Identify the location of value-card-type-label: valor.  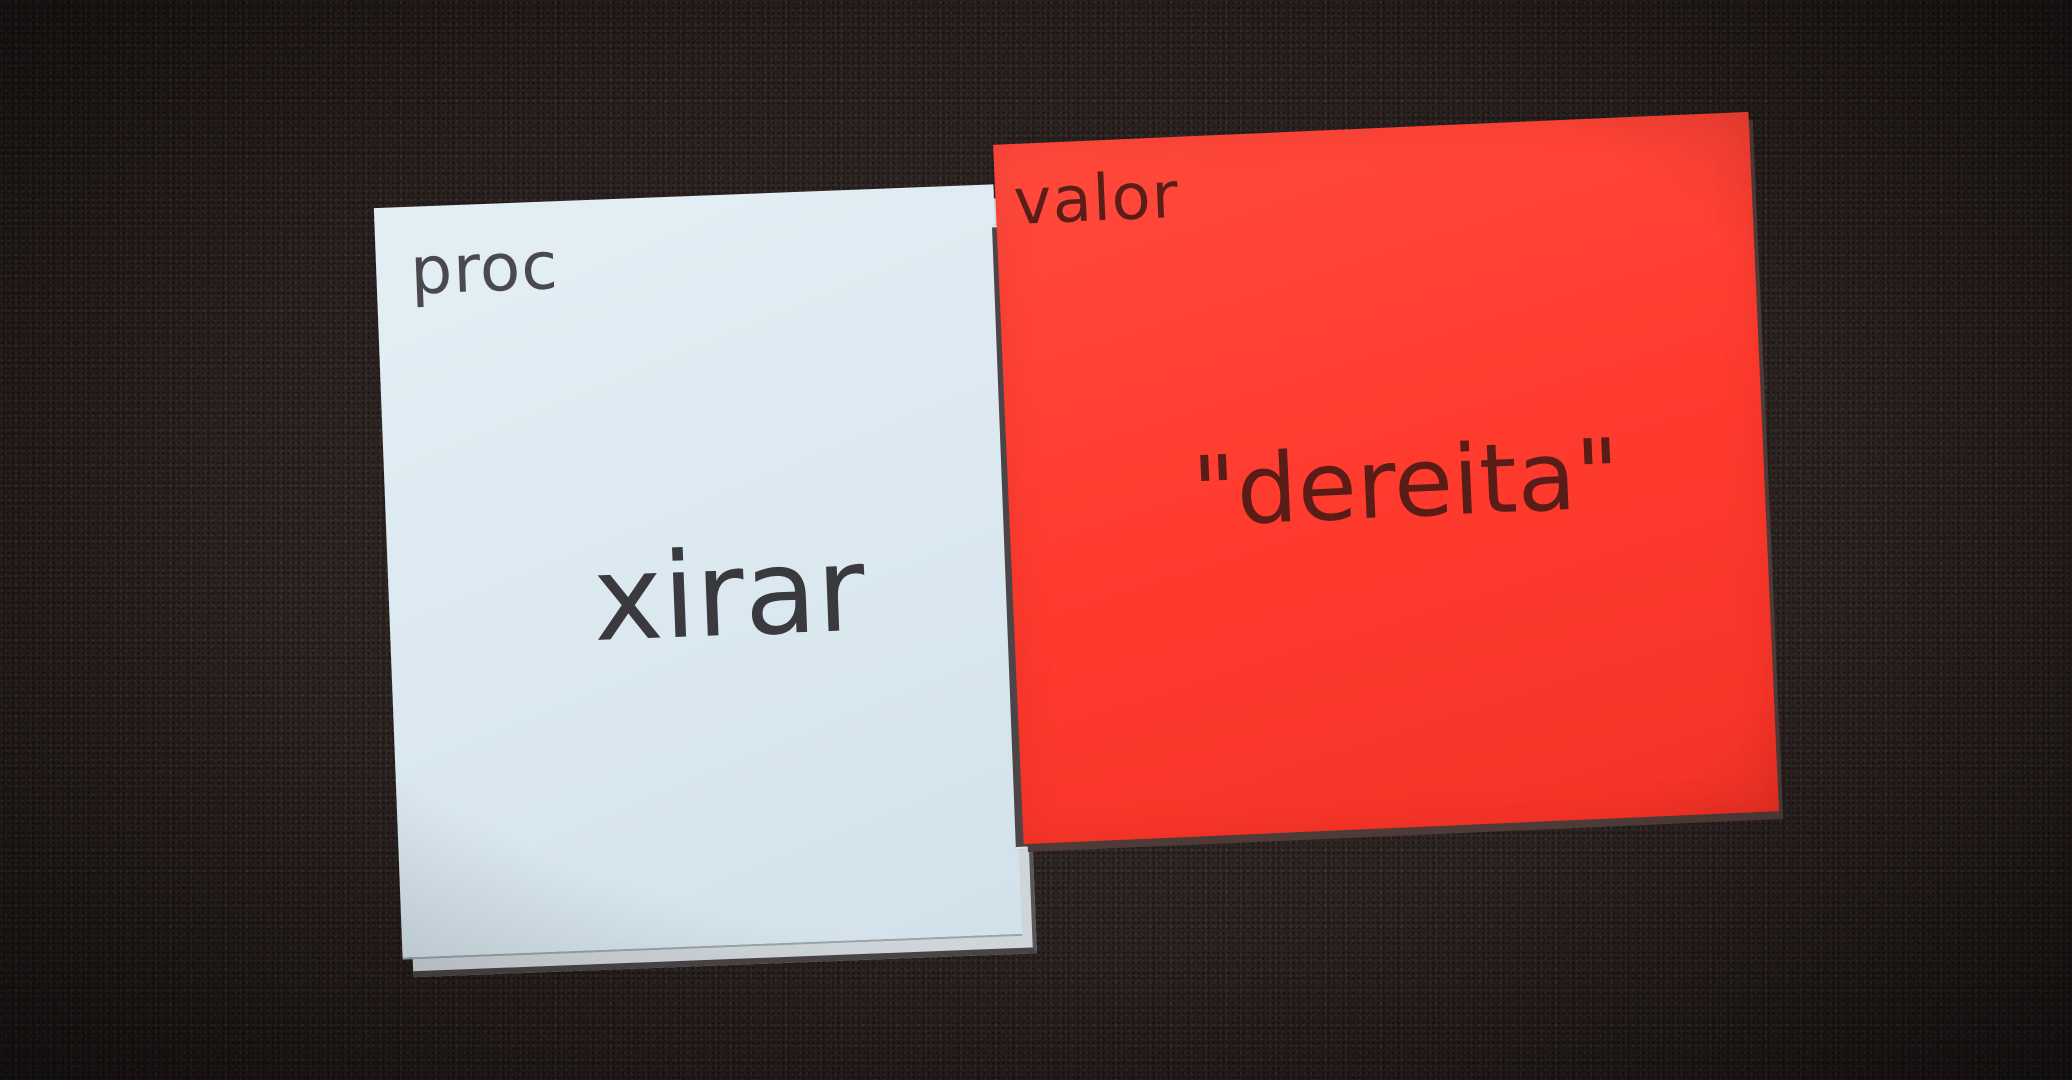
(1096, 199).